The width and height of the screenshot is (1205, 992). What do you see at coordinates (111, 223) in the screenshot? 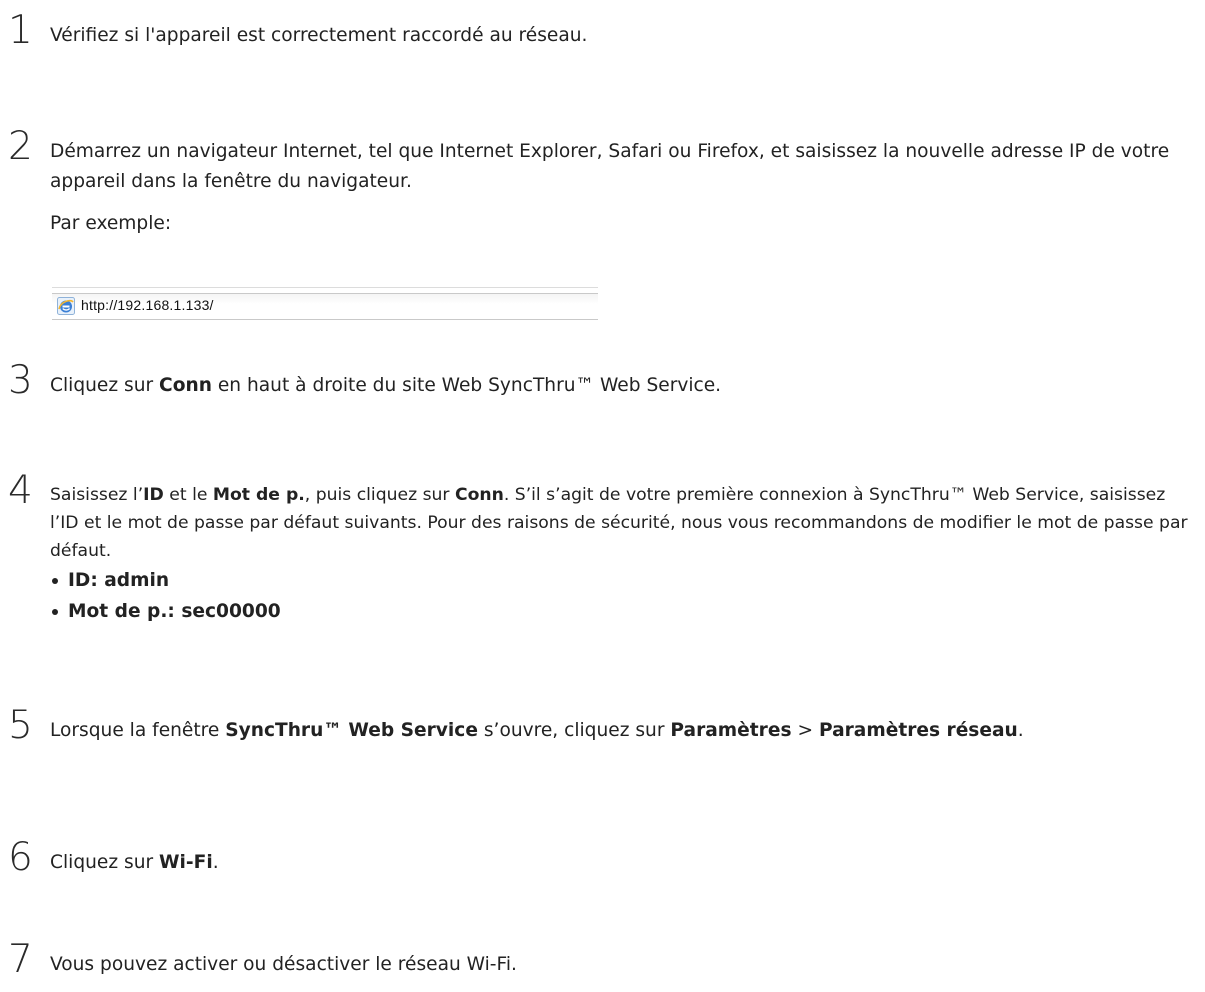
I see `example-label: Par exemple:` at bounding box center [111, 223].